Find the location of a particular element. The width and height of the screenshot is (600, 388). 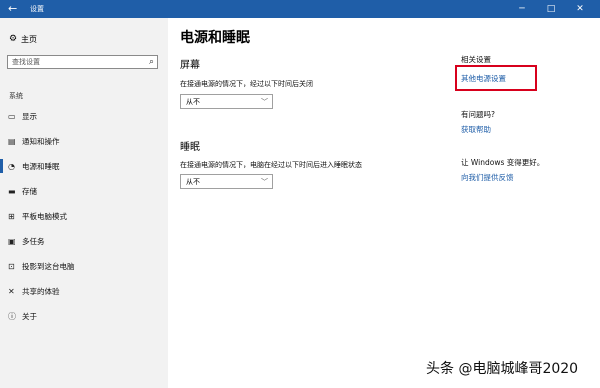

tablet-icon: ⊞ is located at coordinates (11, 216).